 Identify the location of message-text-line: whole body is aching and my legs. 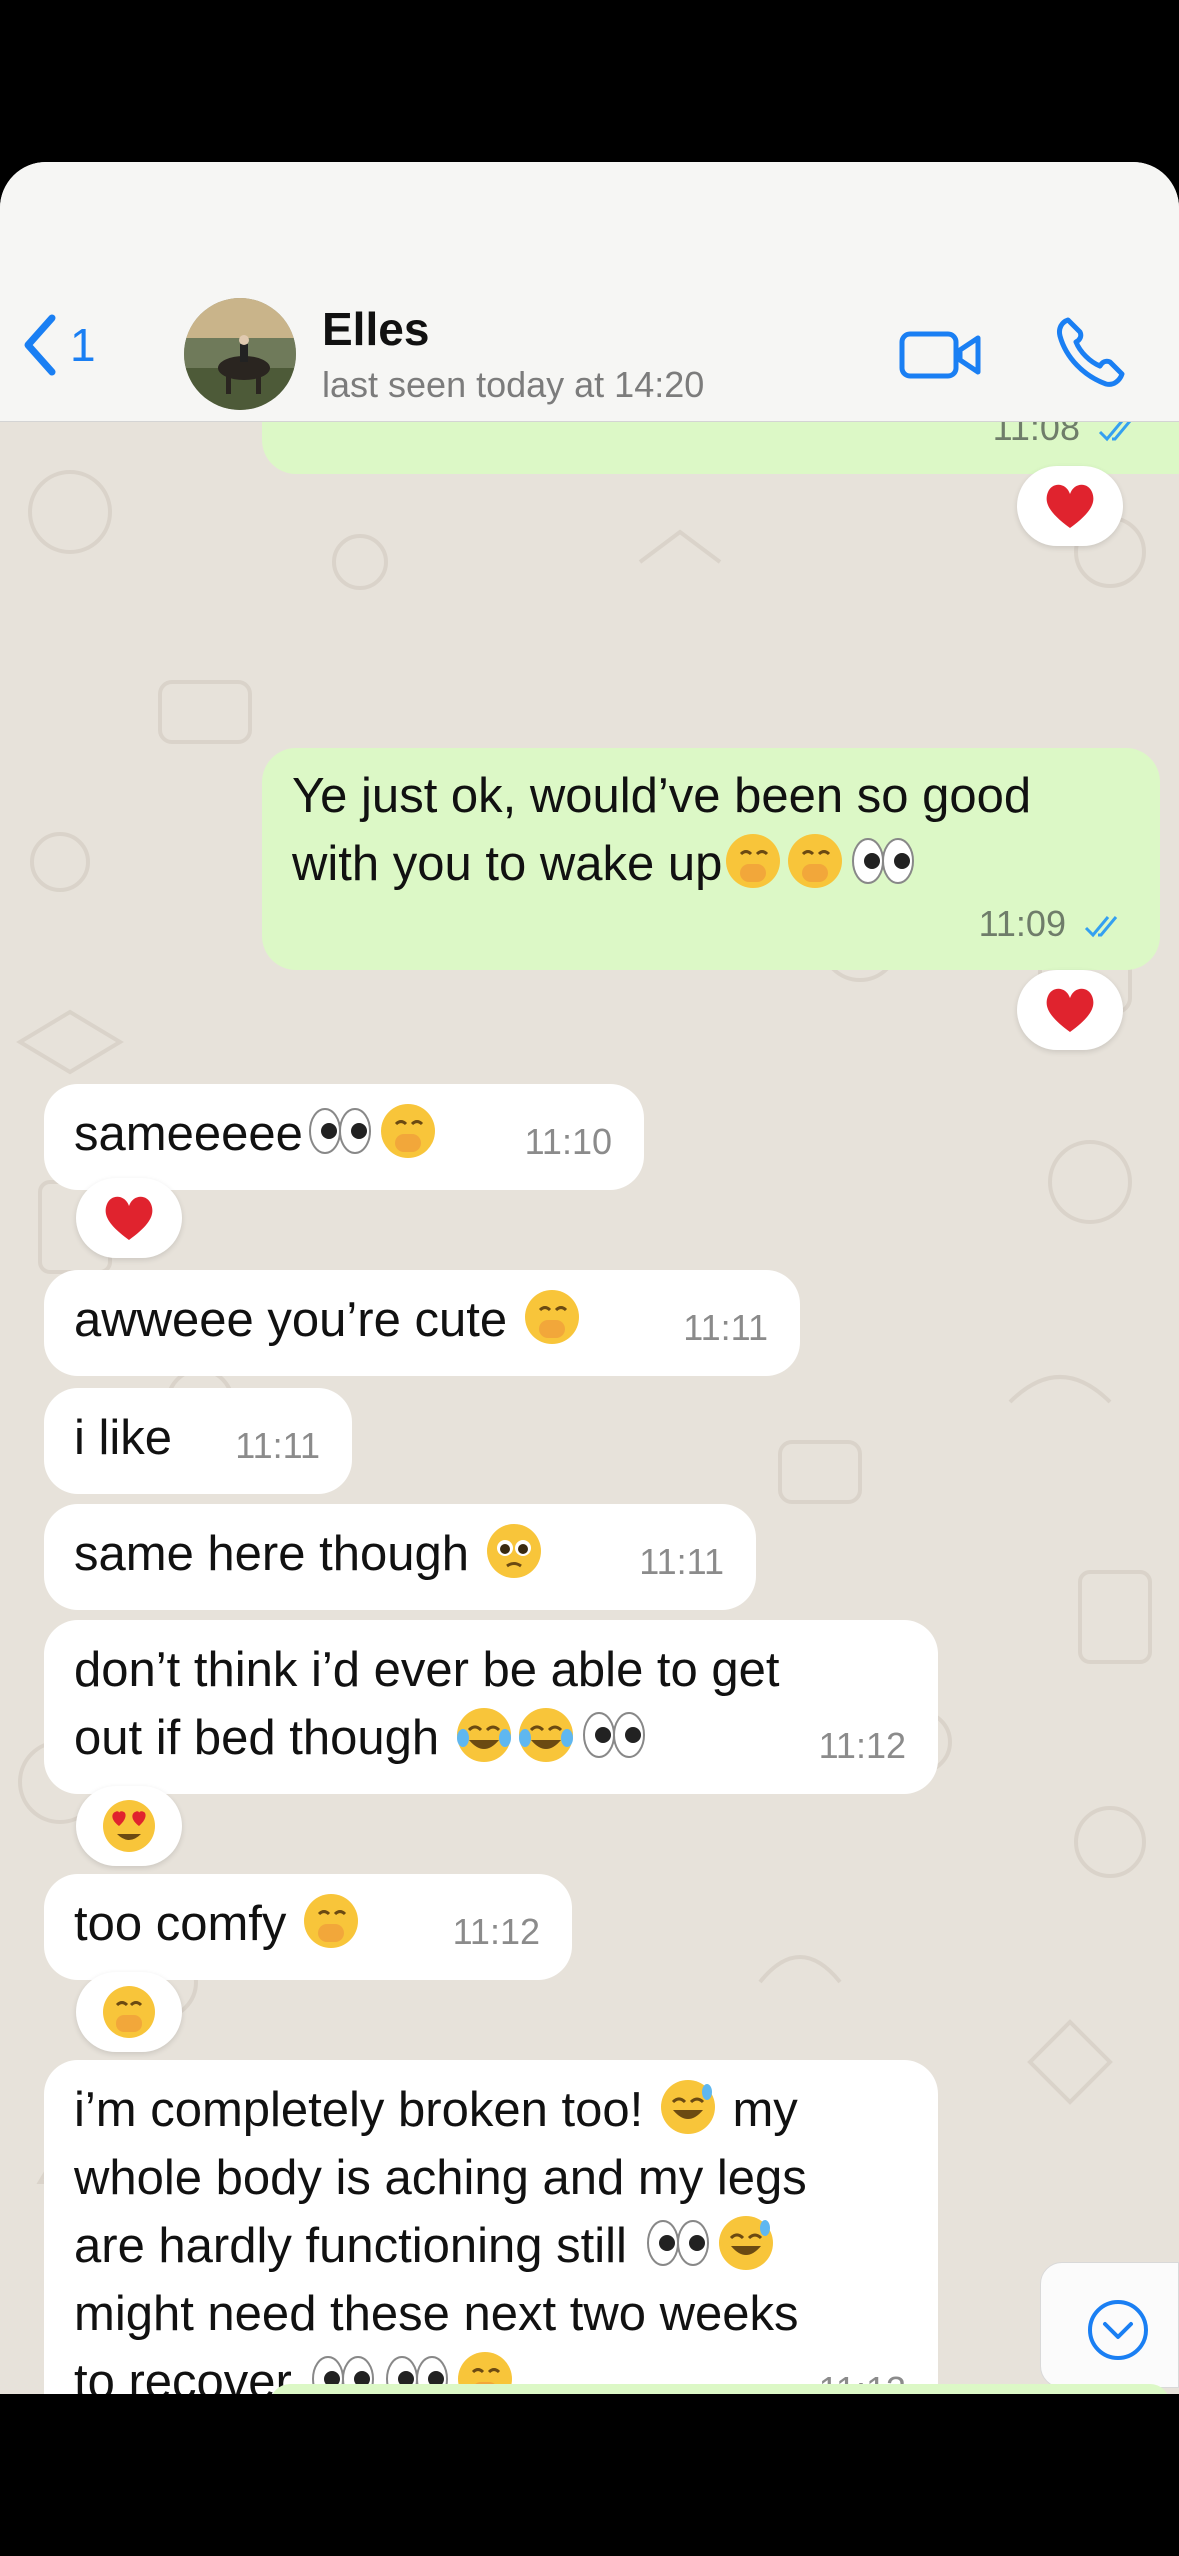
(440, 2178).